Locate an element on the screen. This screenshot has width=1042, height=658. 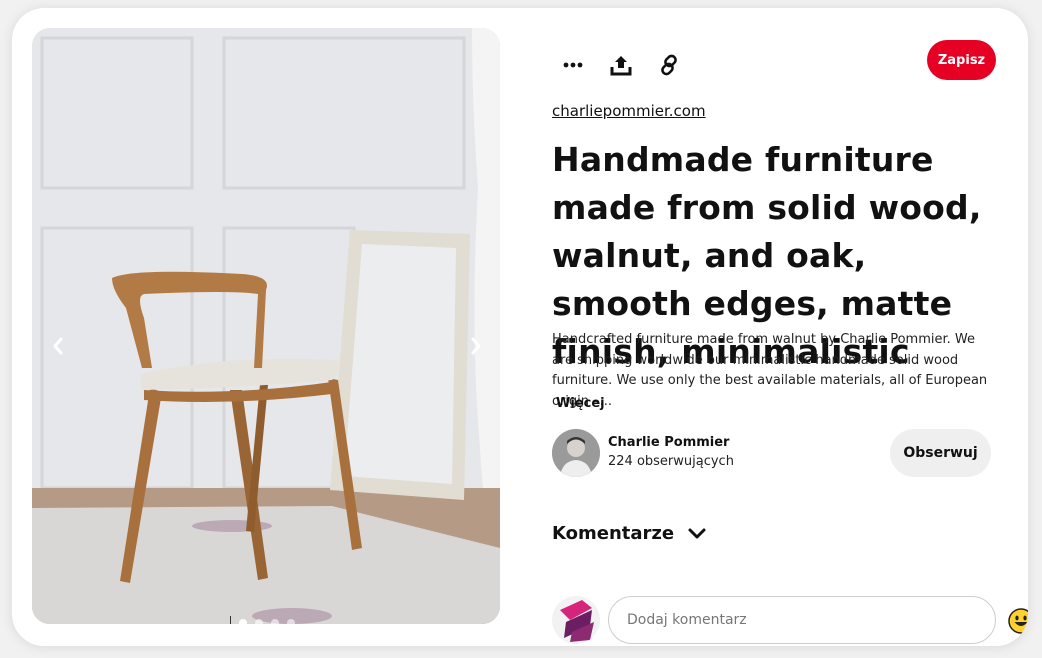
more-options-button is located at coordinates (573, 65).